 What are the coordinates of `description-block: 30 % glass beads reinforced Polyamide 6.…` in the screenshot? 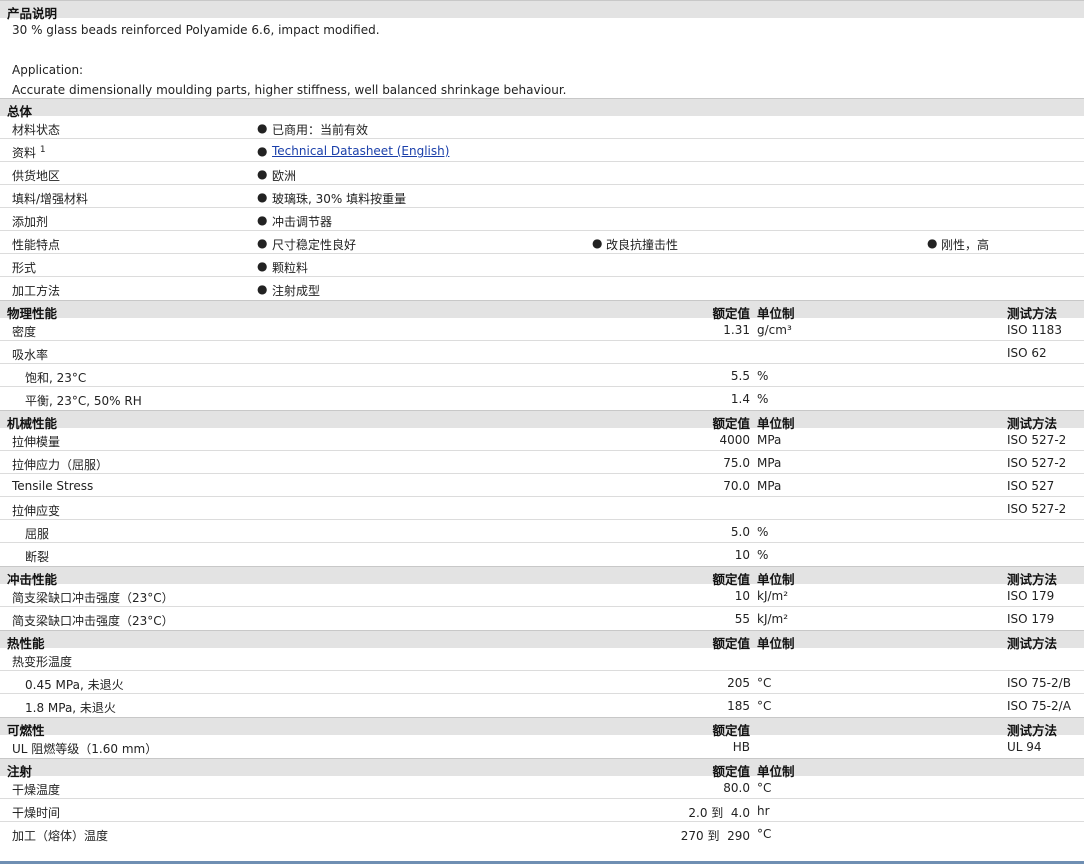 It's located at (542, 58).